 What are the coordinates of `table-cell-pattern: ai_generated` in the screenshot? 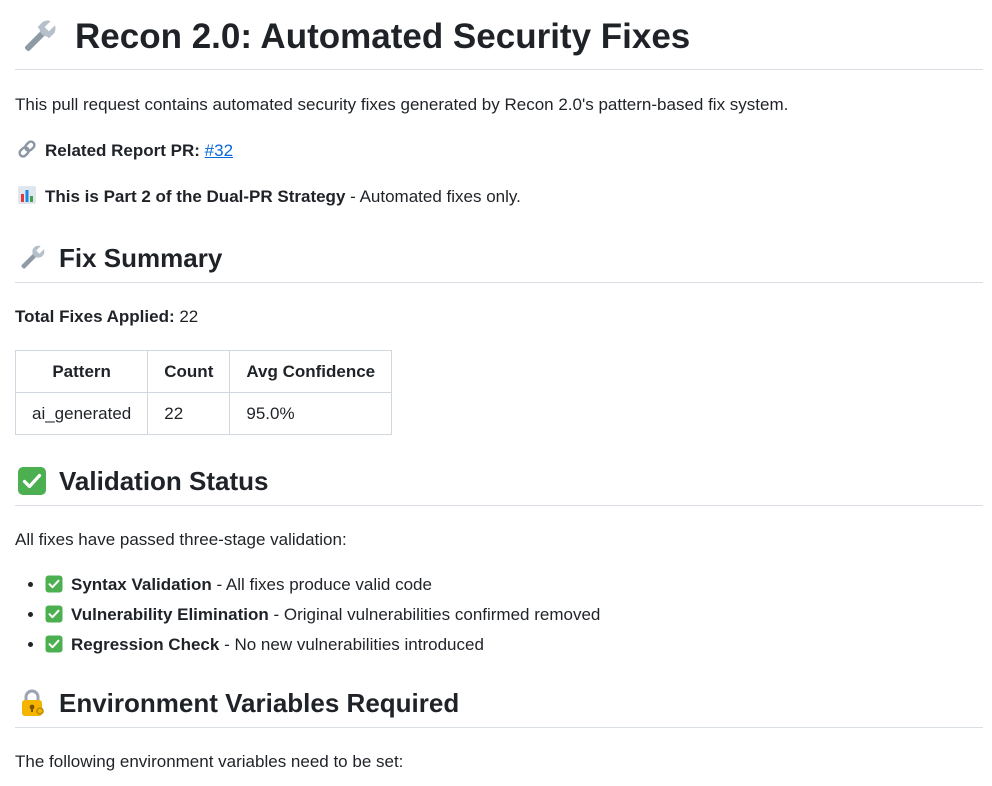 It's located at (81, 413).